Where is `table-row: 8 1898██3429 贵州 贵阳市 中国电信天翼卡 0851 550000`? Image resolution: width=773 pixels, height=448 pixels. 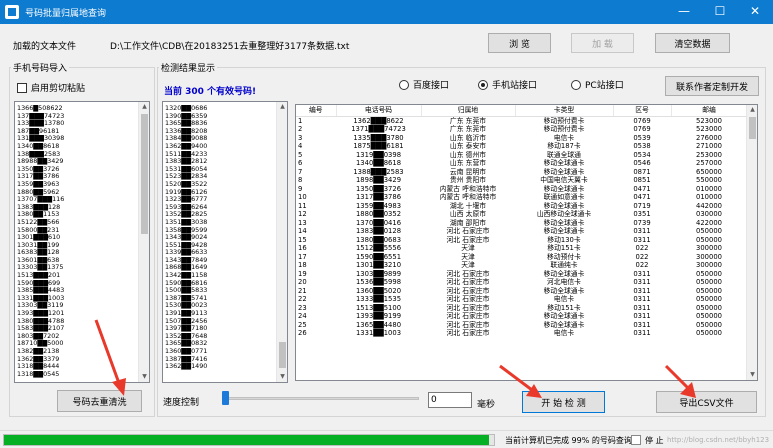 table-row: 8 1898██3429 贵州 贵阳市 中国电信天翼卡 0851 550000 is located at coordinates (521, 180).